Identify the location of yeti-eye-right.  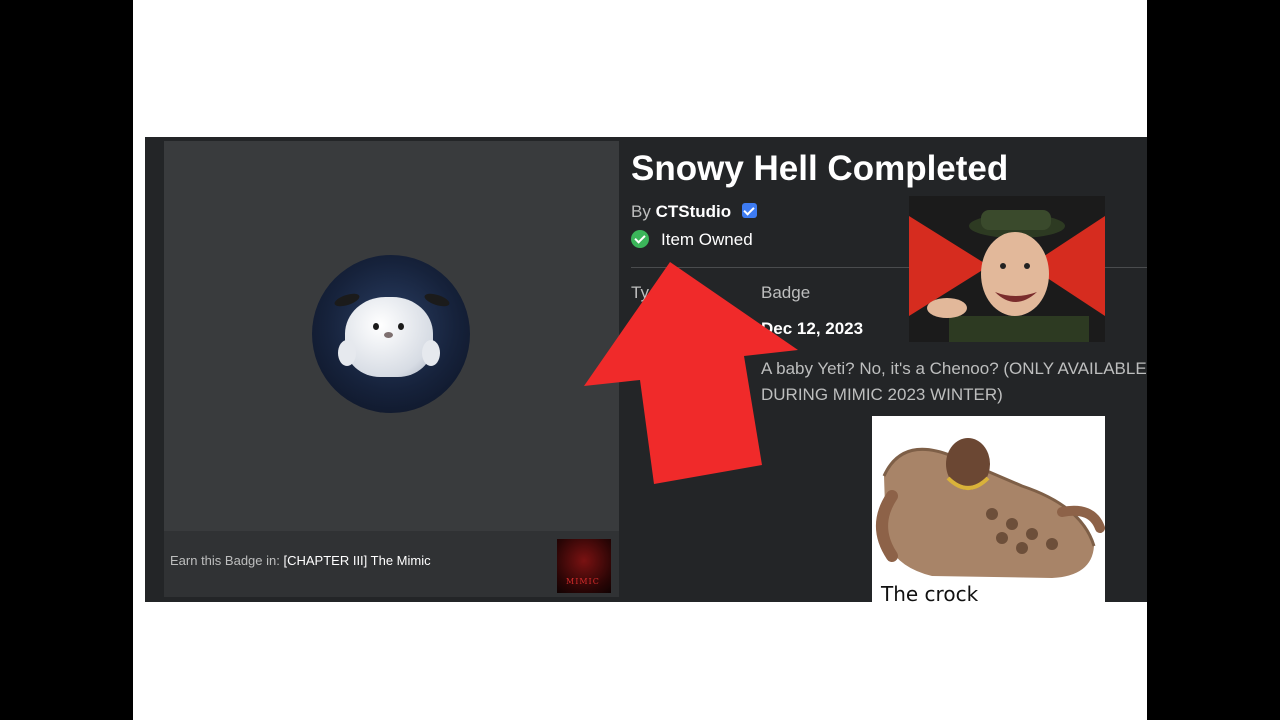
(401, 326).